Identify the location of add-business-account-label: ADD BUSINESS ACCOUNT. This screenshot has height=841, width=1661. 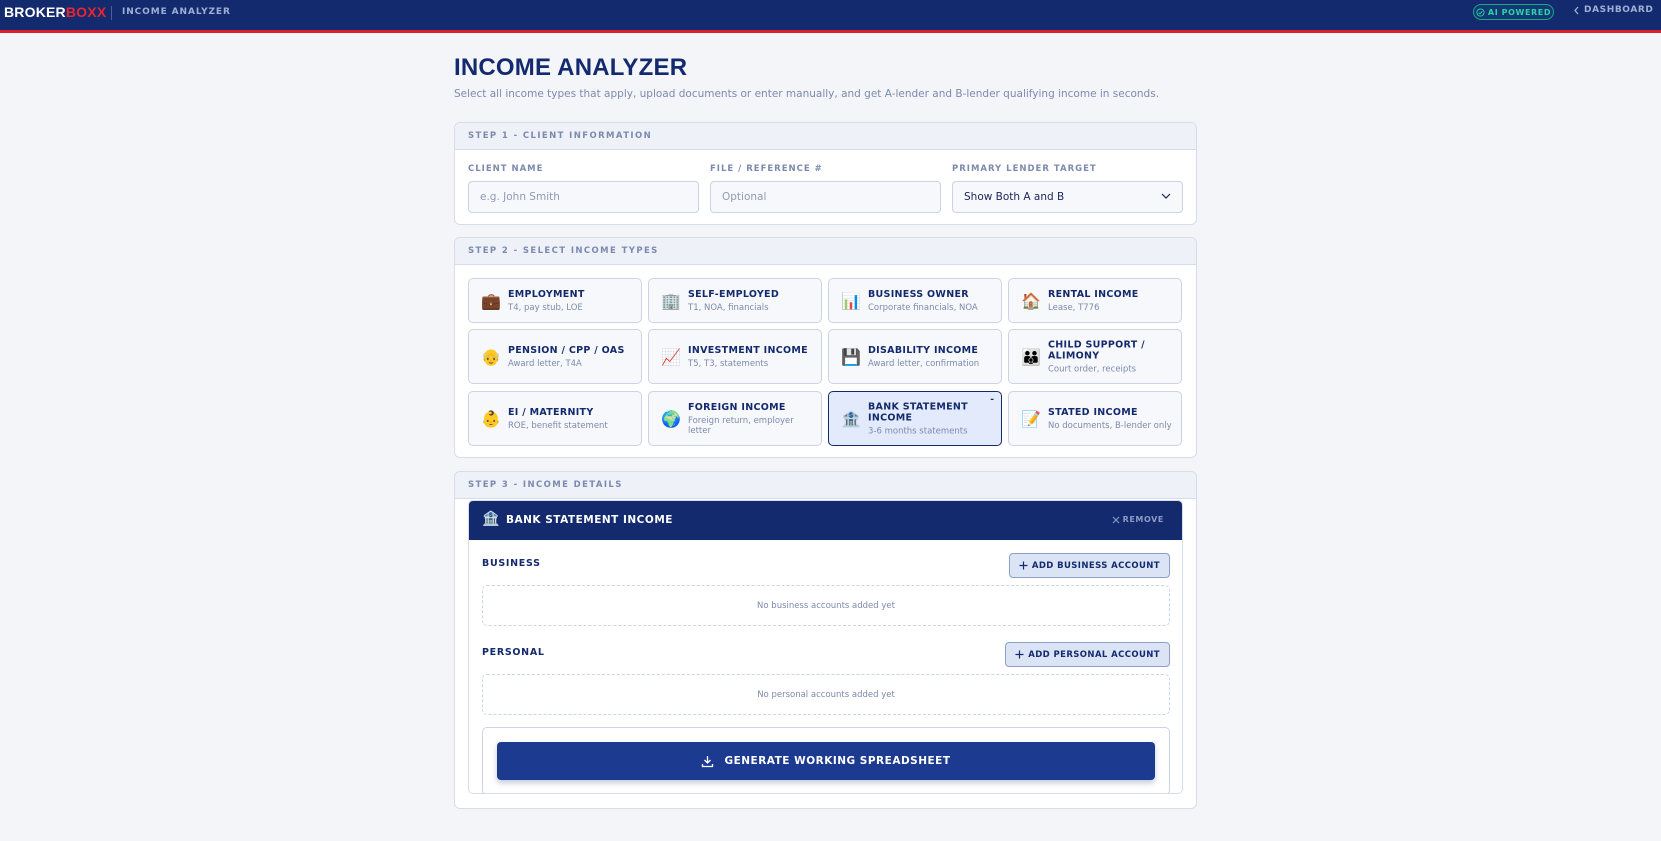
(1095, 565).